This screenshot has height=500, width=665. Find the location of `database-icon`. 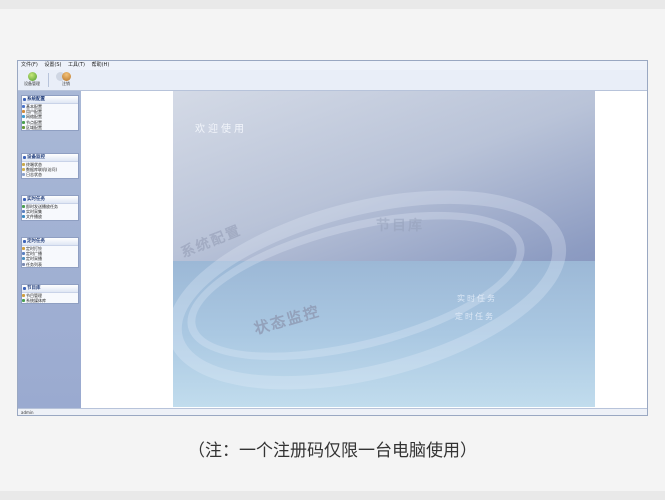

database-icon is located at coordinates (23, 170).